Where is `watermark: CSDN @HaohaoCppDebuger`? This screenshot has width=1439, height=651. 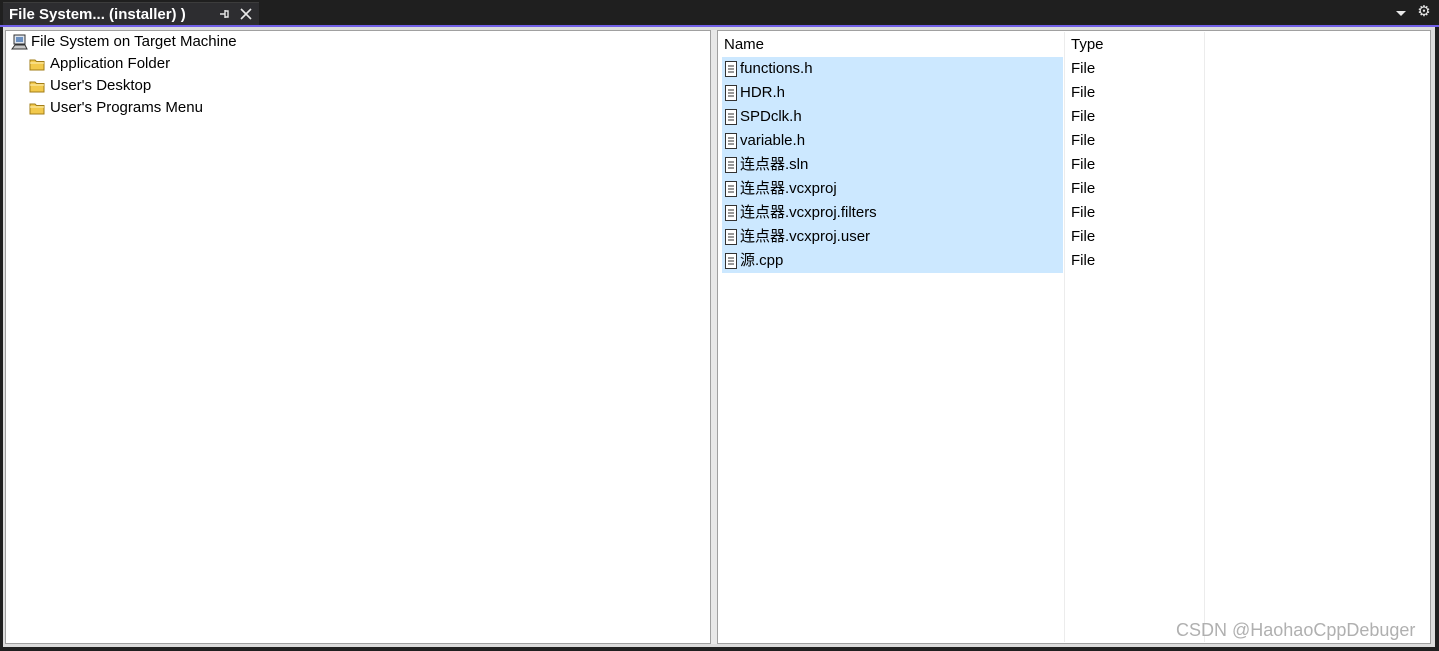 watermark: CSDN @HaohaoCppDebuger is located at coordinates (1296, 630).